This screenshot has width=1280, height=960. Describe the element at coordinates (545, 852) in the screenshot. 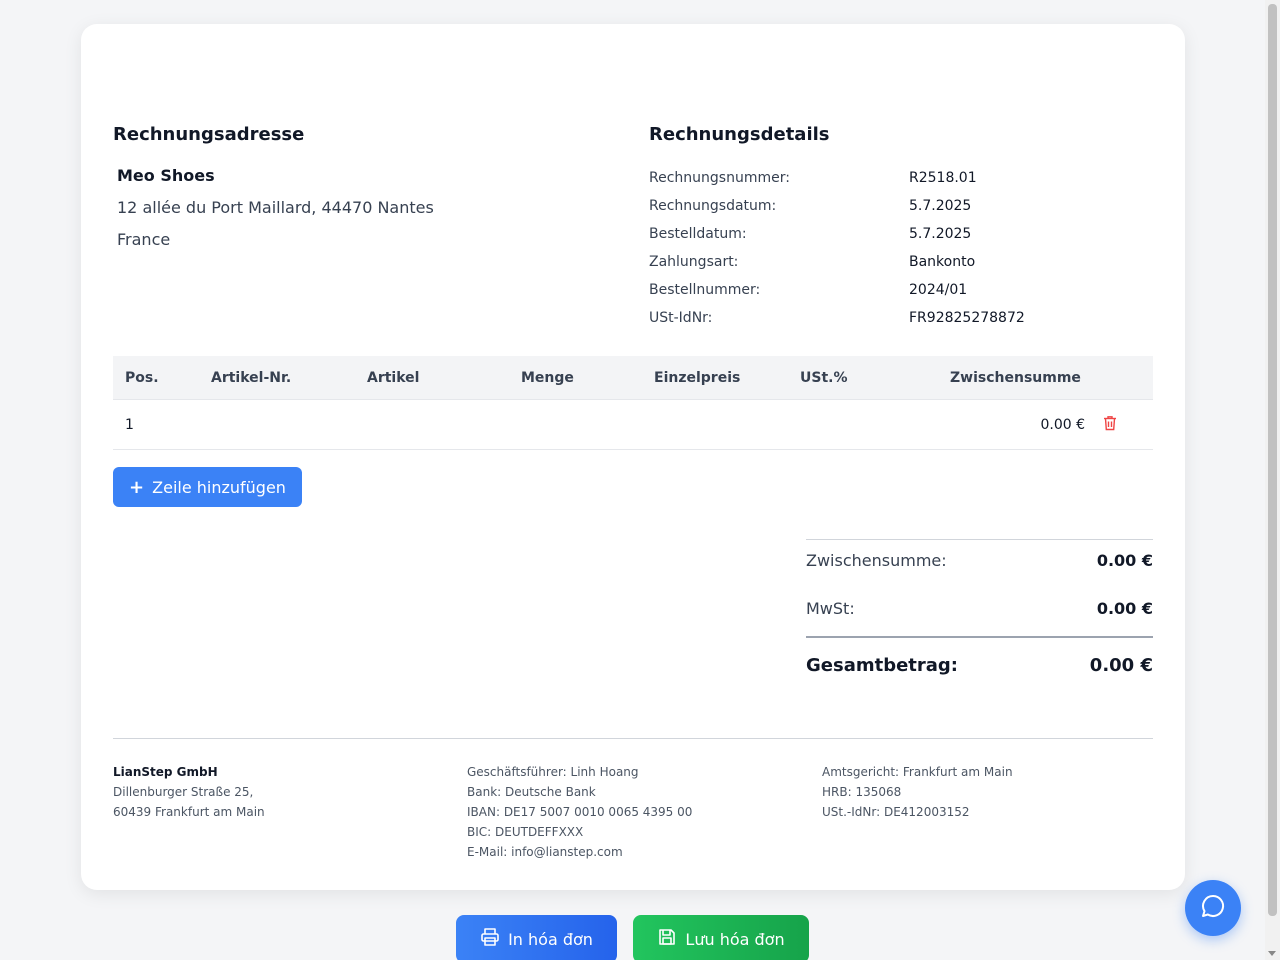

I see `email: E-Mail: info@lianstep.com` at that location.